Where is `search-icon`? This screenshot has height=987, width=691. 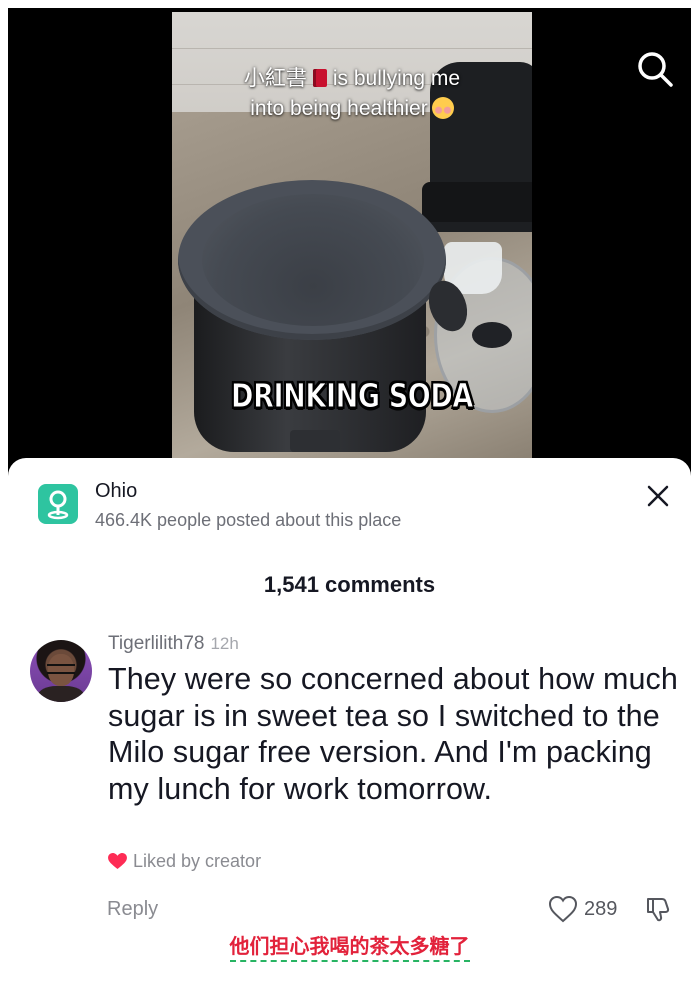
search-icon is located at coordinates (655, 69).